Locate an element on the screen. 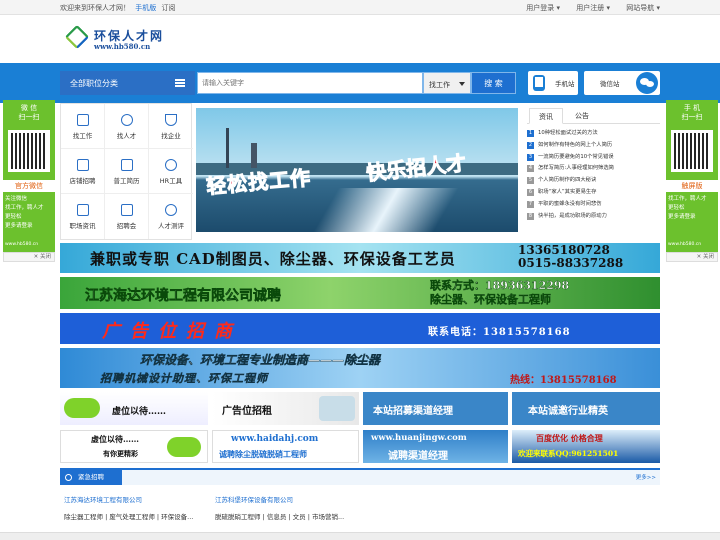 The height and width of the screenshot is (540, 720). quick-nav-grid: 找工作 找人才 找企业 店铺招聘 普工简历 HR工具 职场资讯 招聘会 人才测评 is located at coordinates (126, 171).